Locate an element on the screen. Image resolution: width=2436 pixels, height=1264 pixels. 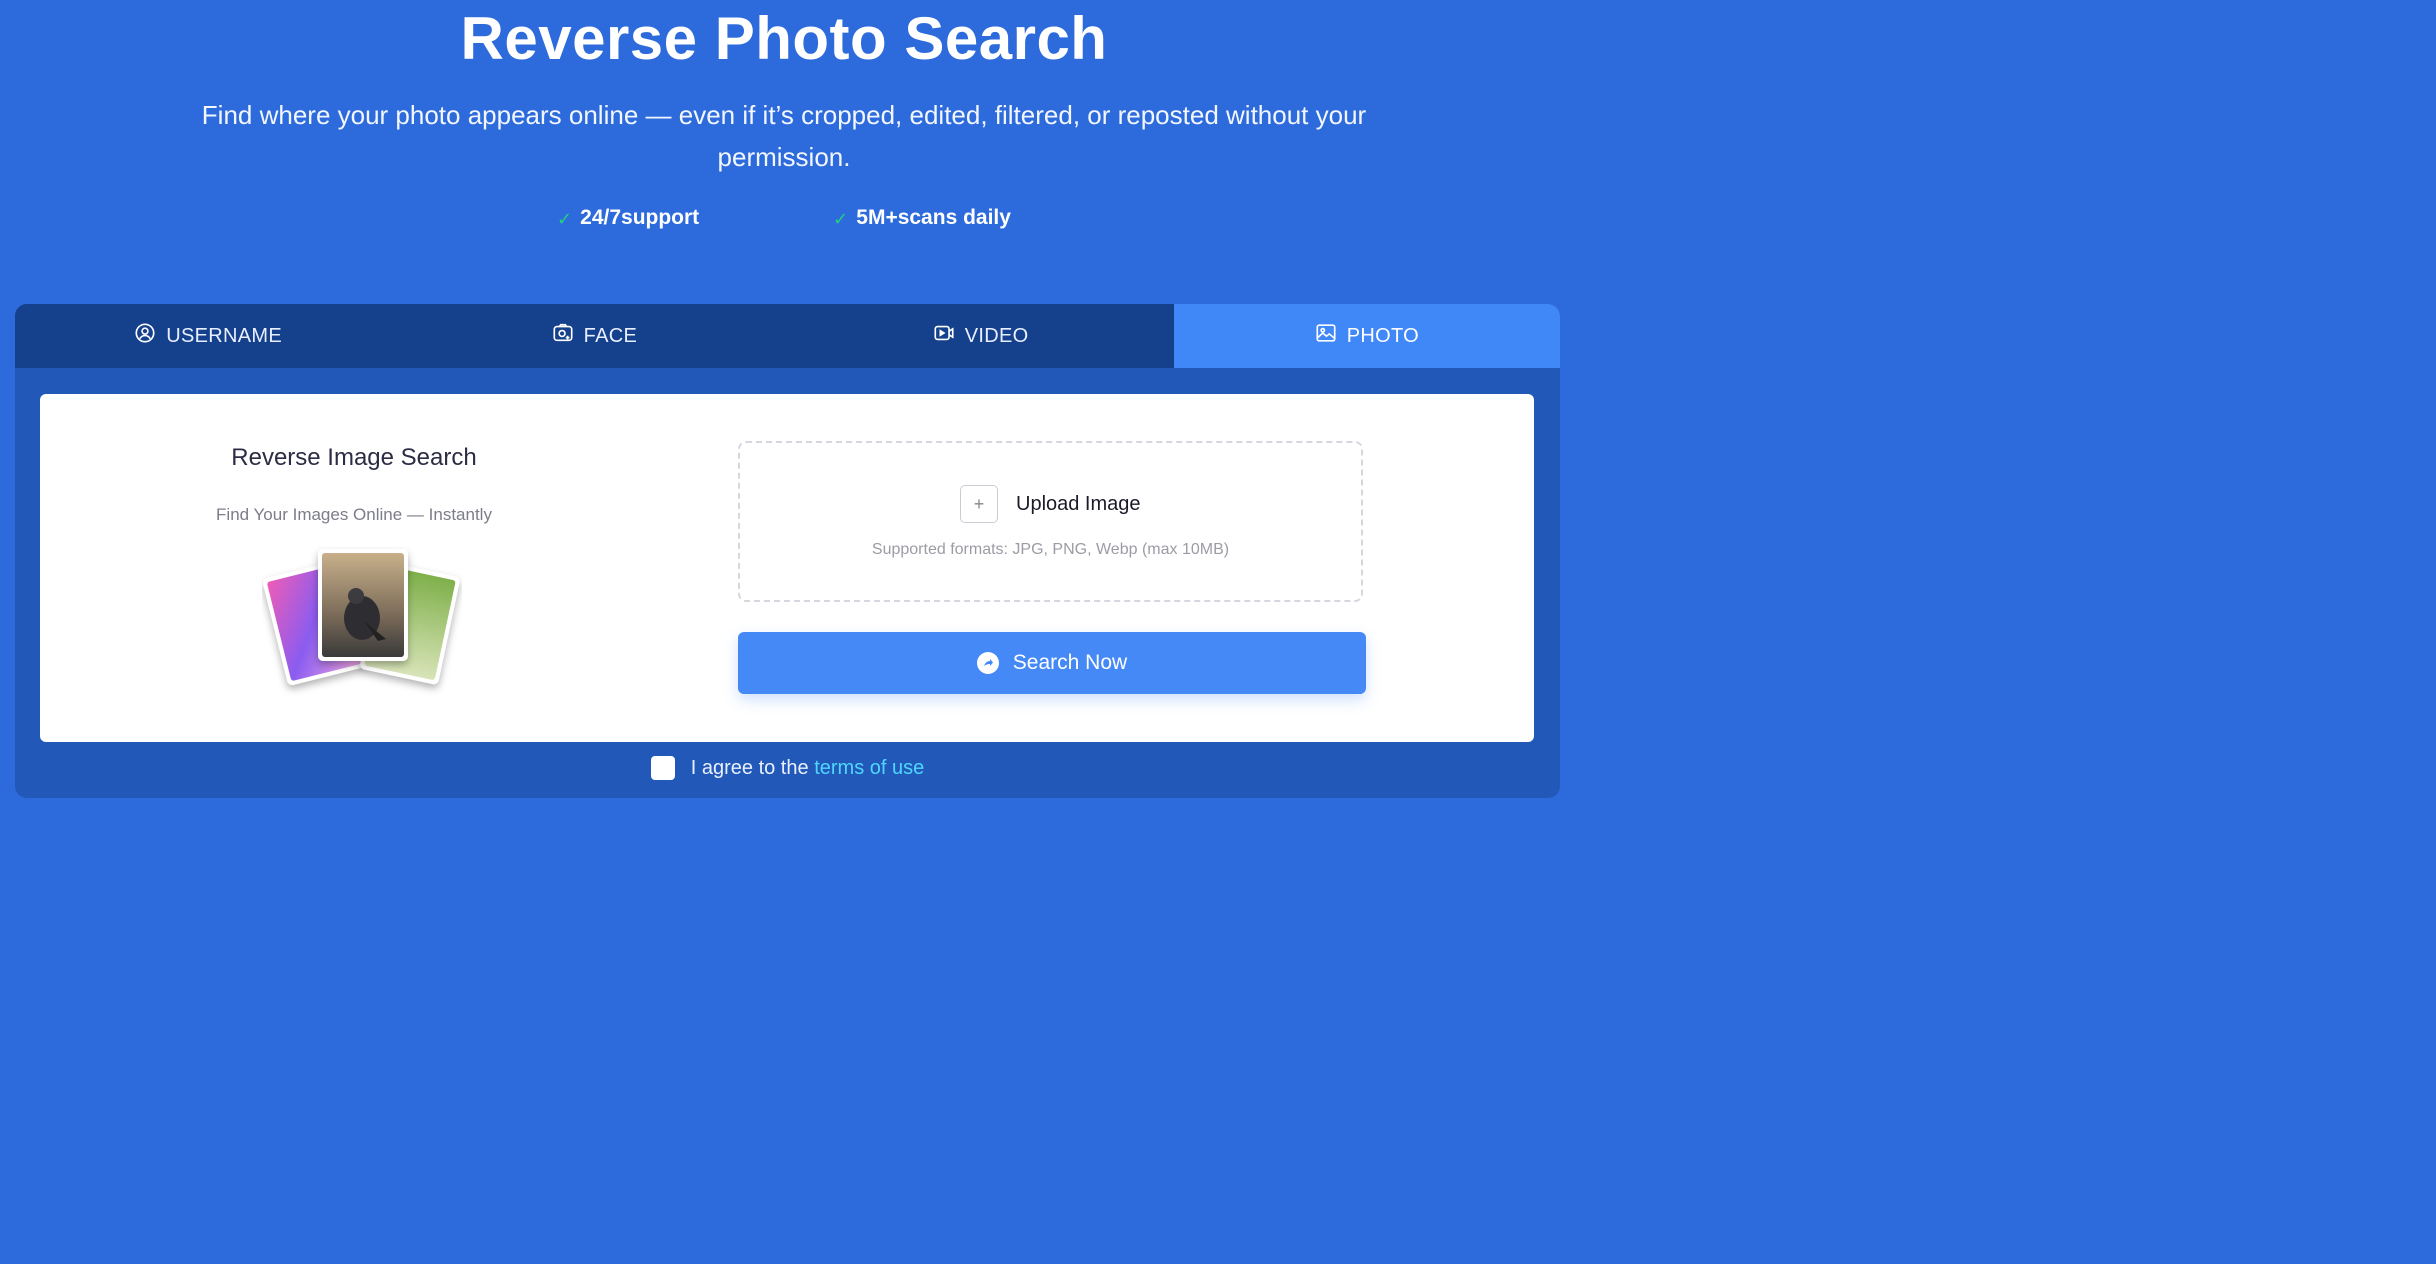
terms-agreement: I agree to the terms of use is located at coordinates (787, 768).